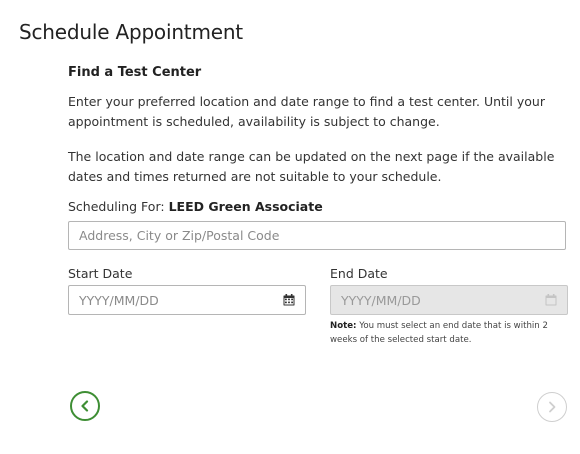 Image resolution: width=580 pixels, height=454 pixels. I want to click on end-date-field, so click(449, 300).